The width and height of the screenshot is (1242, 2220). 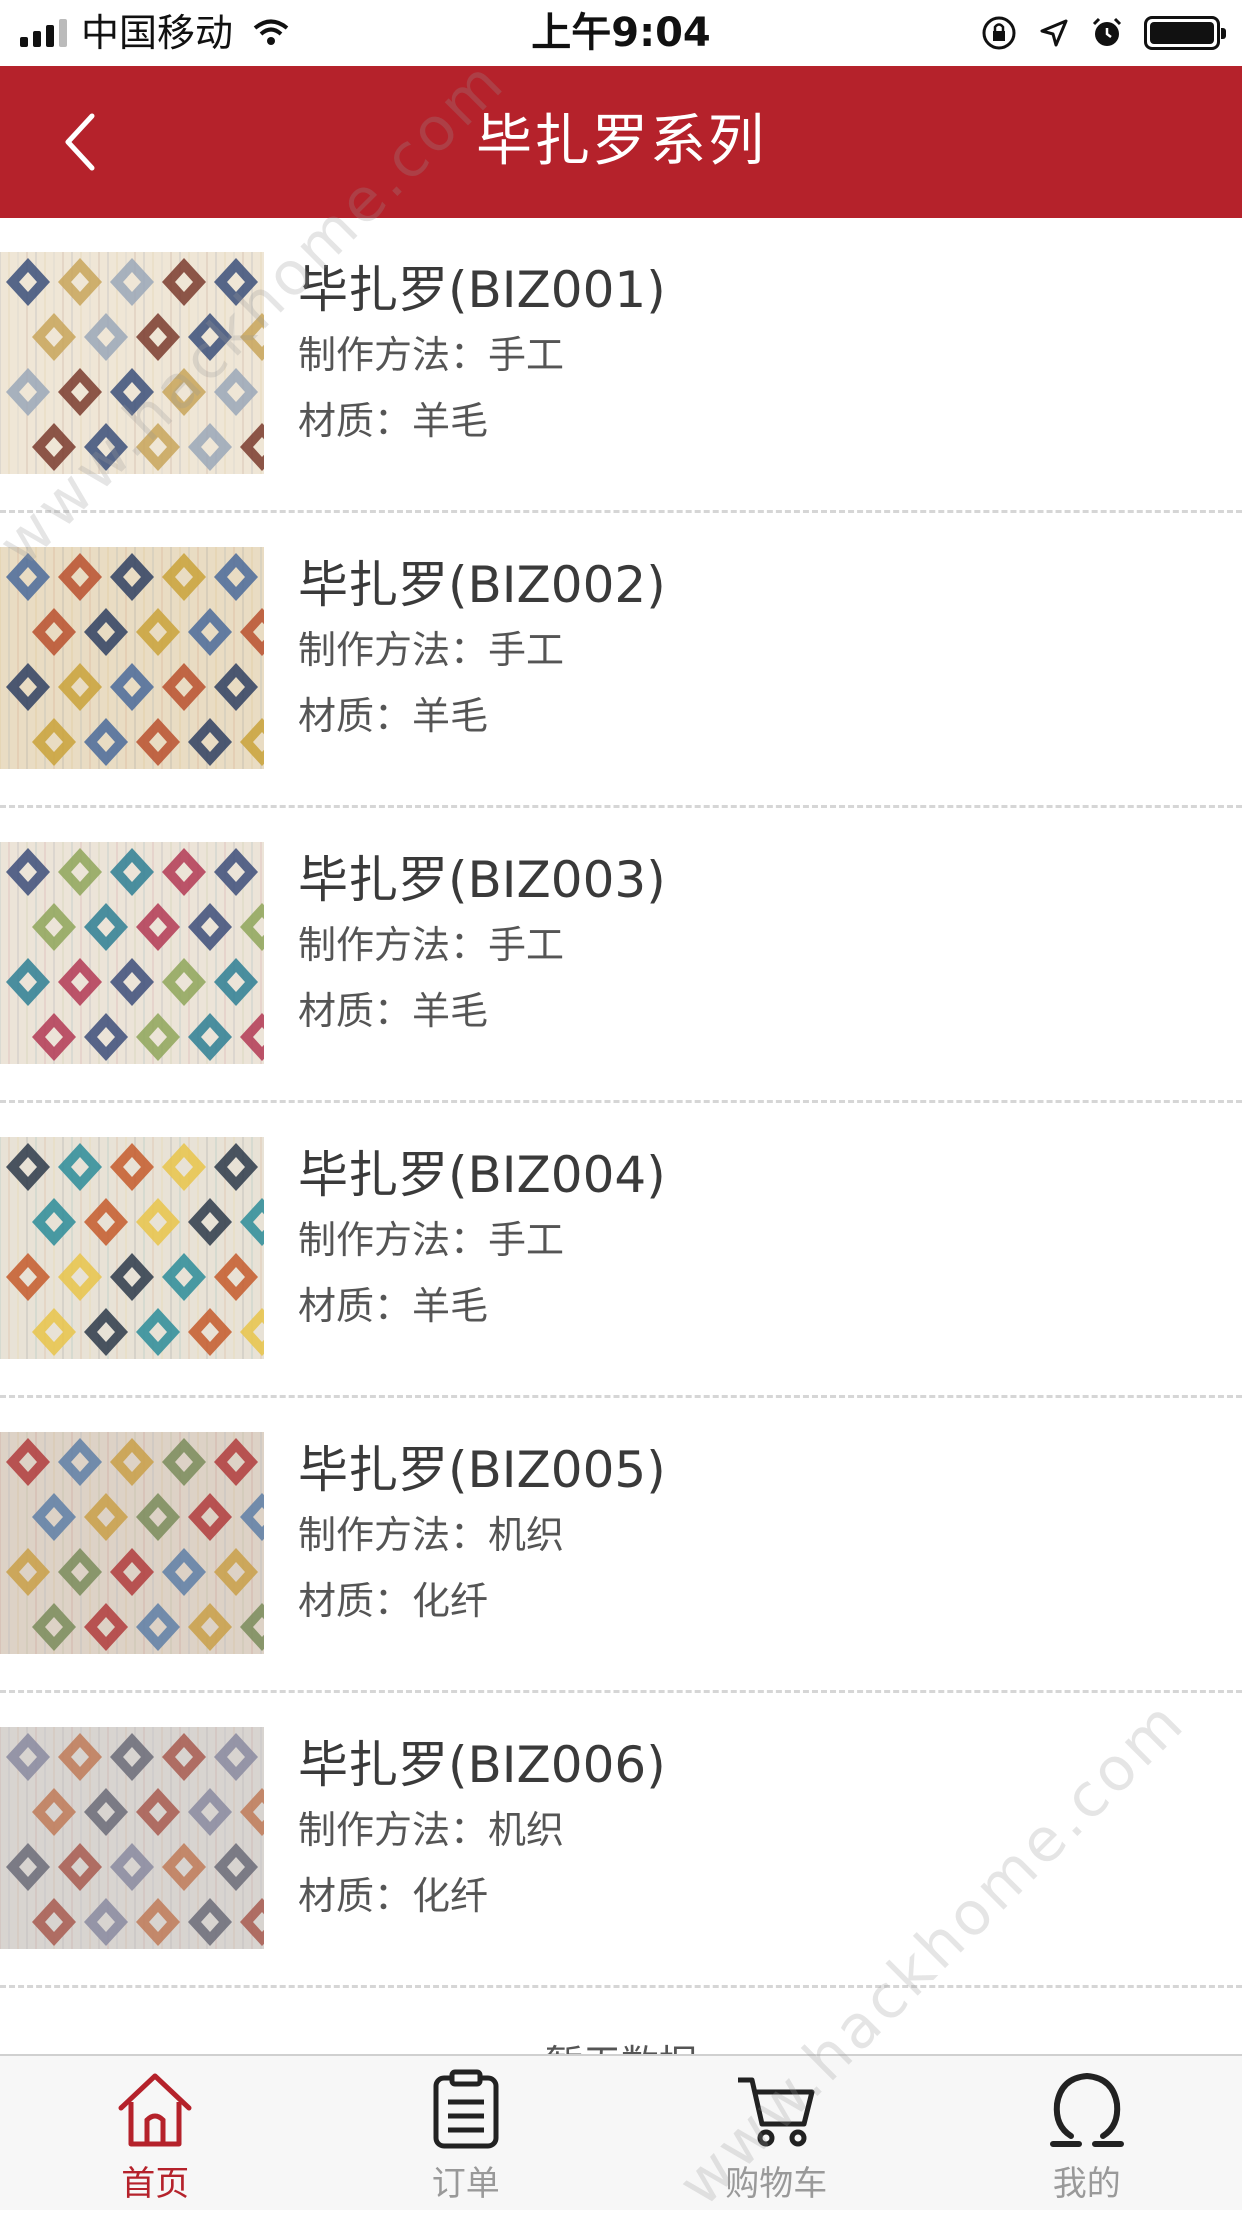 I want to click on product-info: 毕扎罗(BIZ004) 制作方法：手工 材质：羊毛, so click(x=482, y=1241).